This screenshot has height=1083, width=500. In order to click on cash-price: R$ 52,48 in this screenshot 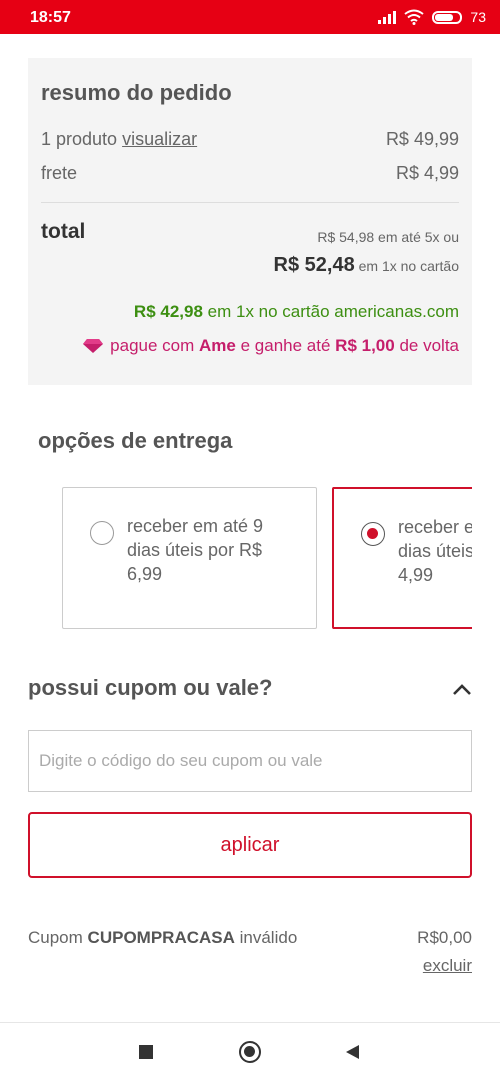, I will do `click(314, 265)`.